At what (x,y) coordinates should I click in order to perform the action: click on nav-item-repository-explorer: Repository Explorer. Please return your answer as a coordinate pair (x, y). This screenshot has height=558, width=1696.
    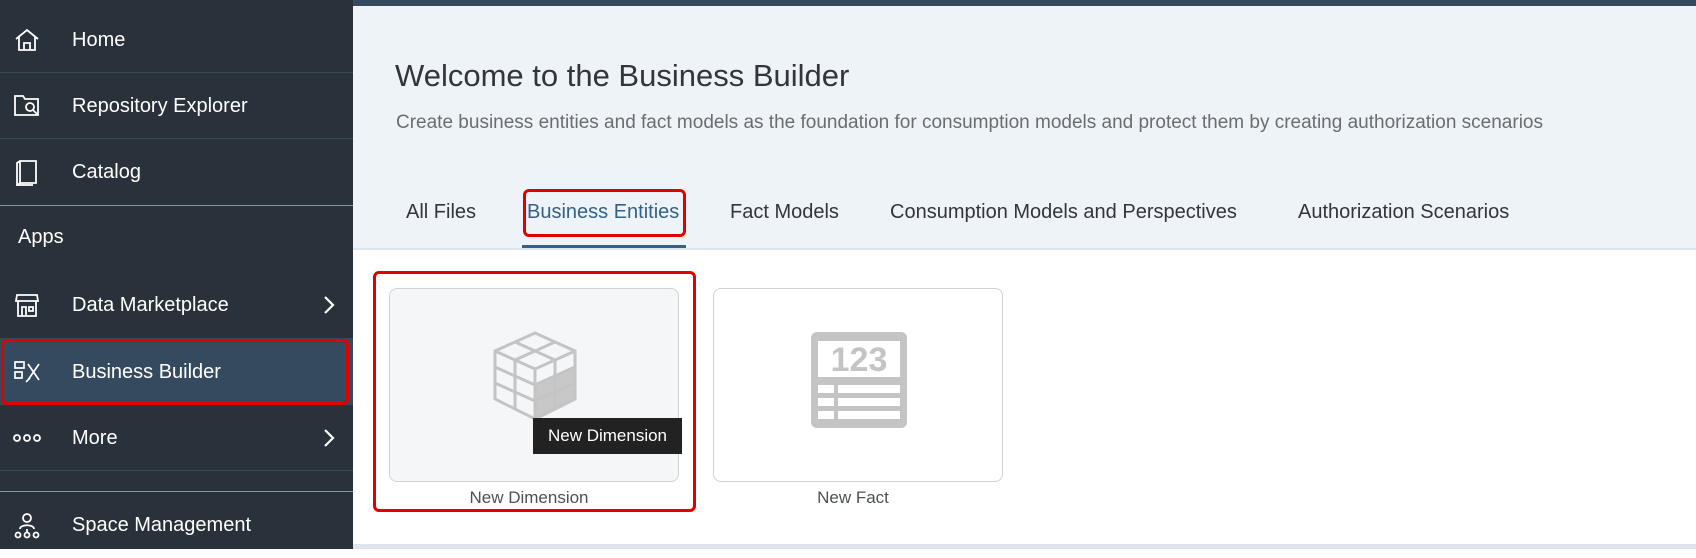
    Looking at the image, I should click on (176, 106).